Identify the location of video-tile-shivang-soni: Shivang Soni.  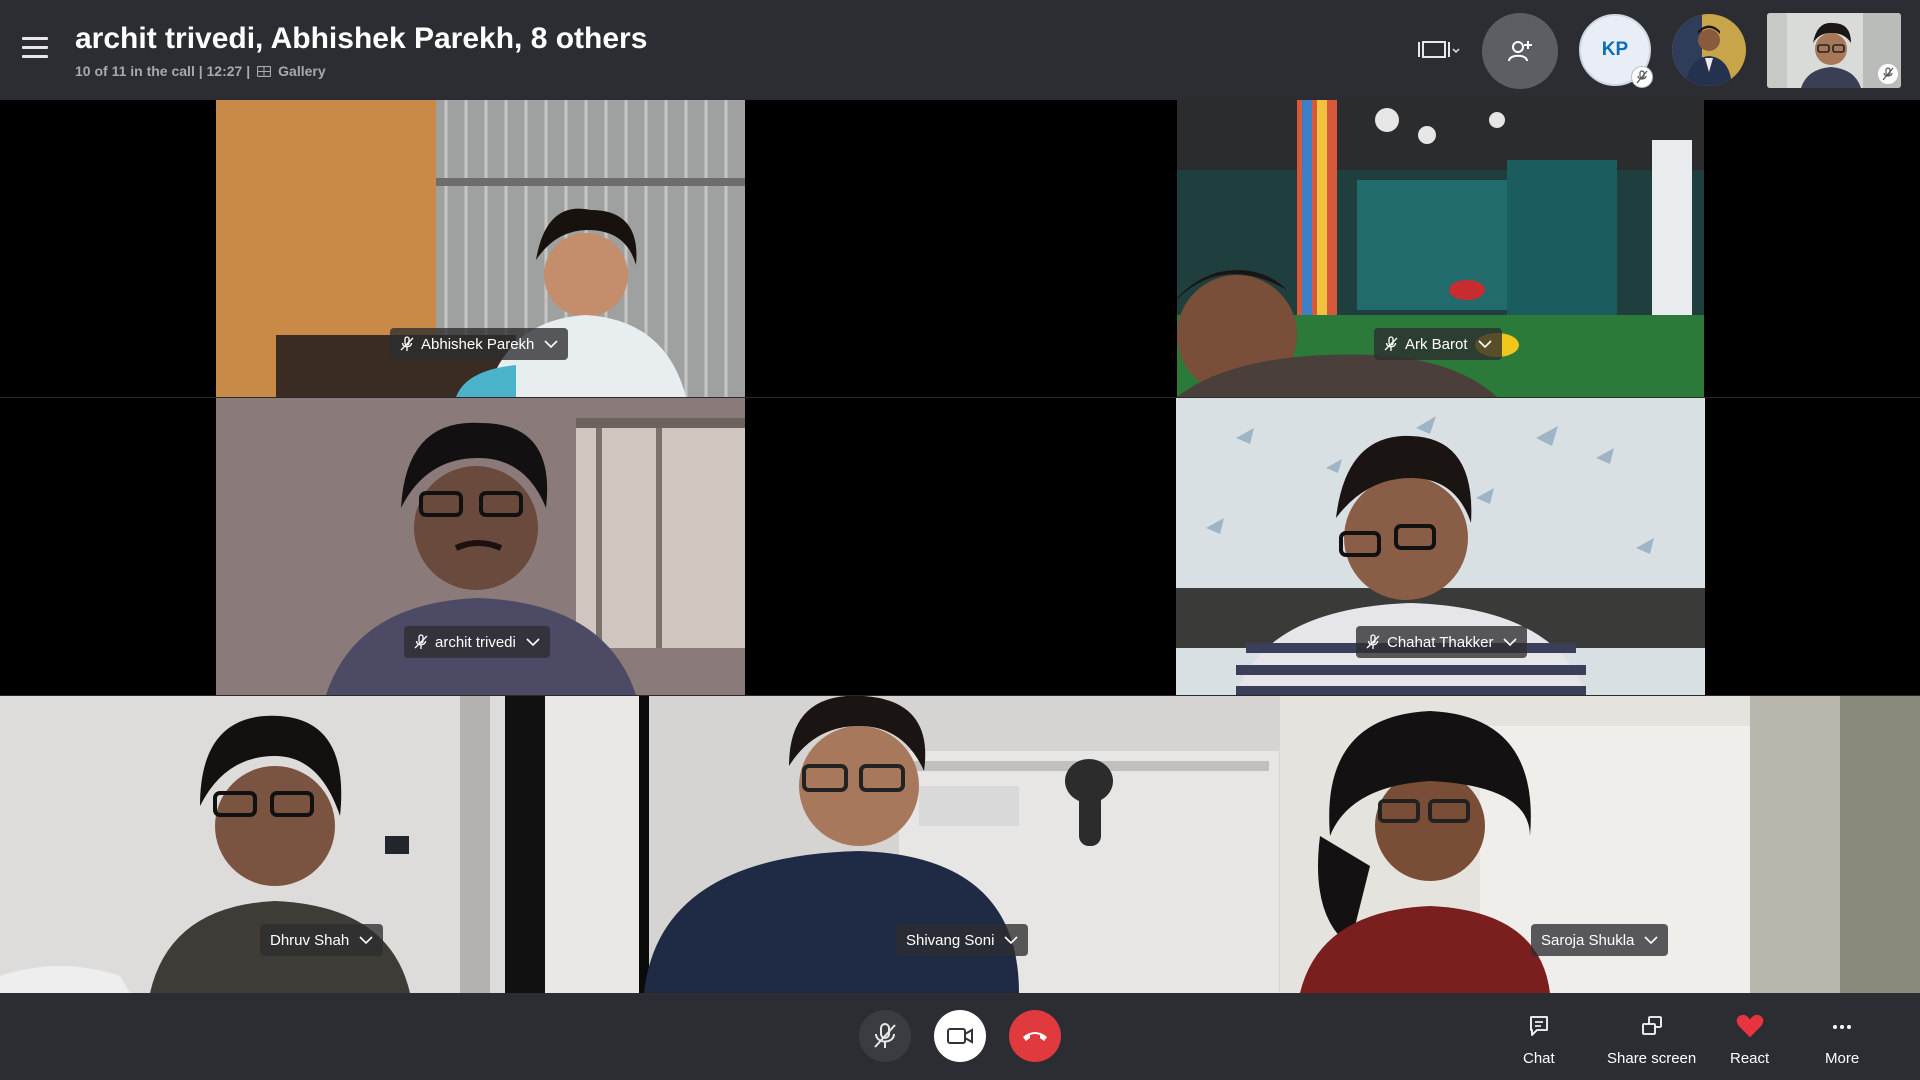
(959, 844).